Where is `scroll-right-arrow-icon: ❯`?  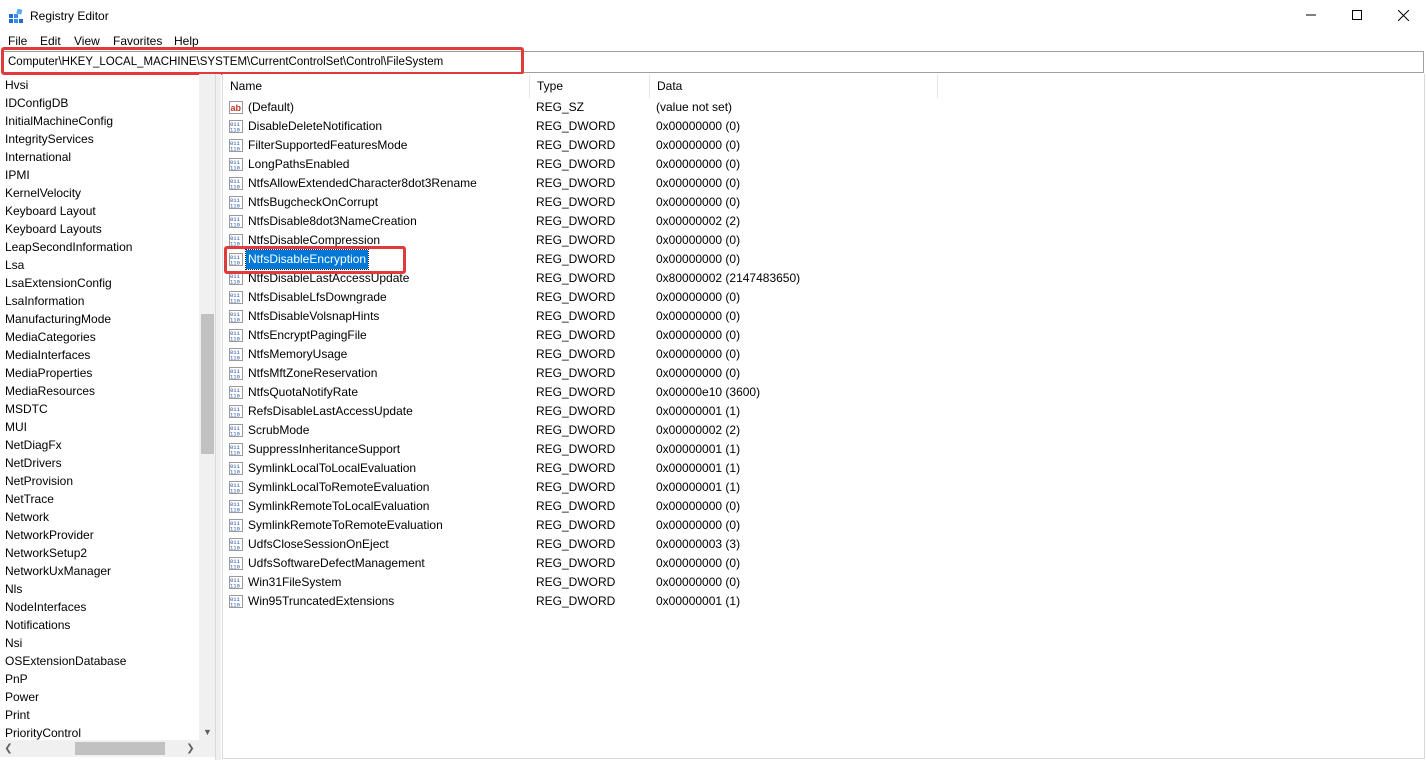 scroll-right-arrow-icon: ❯ is located at coordinates (190, 748).